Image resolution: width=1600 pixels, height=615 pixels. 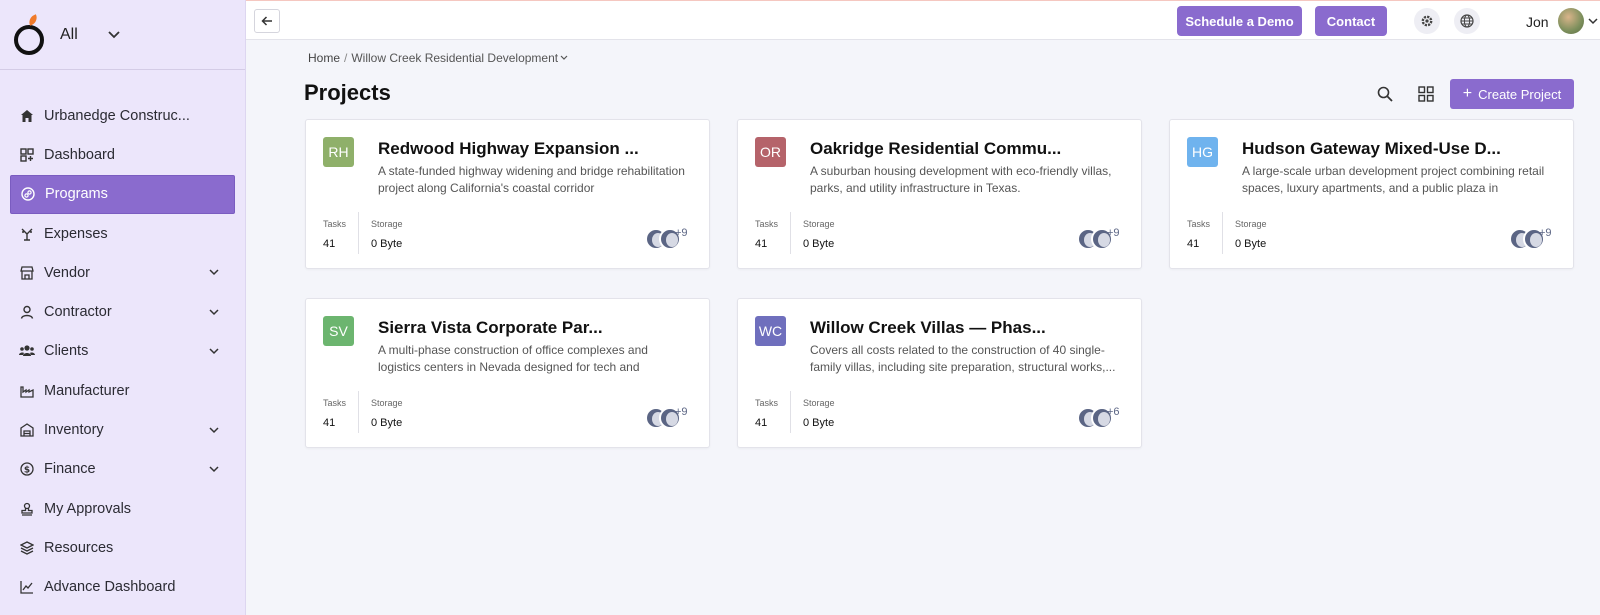 What do you see at coordinates (76, 233) in the screenshot?
I see `sidebar-item-label: Expenses` at bounding box center [76, 233].